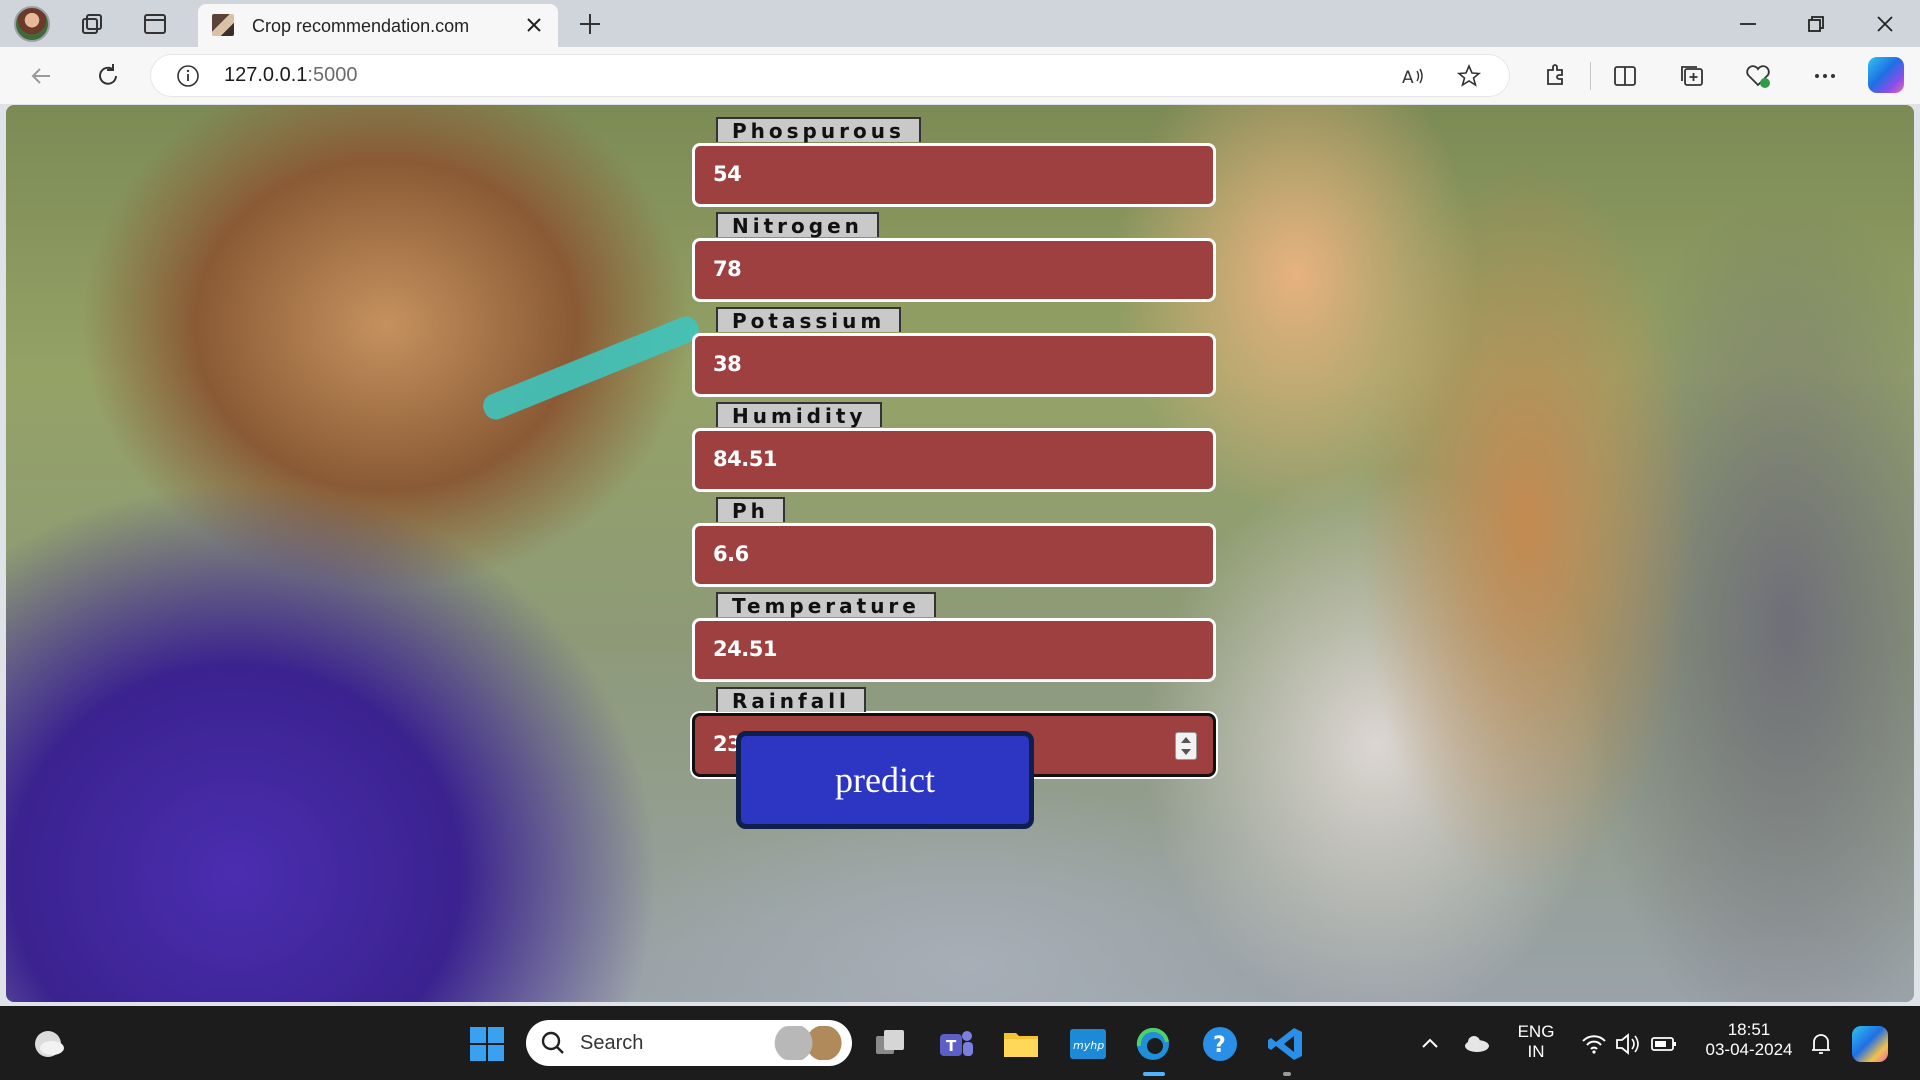  What do you see at coordinates (885, 780) in the screenshot?
I see `predict-button: predict` at bounding box center [885, 780].